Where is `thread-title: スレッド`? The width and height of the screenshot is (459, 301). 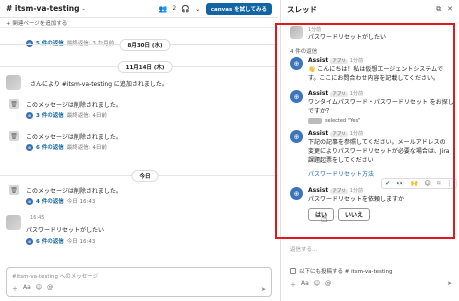 thread-title: スレッド is located at coordinates (302, 9).